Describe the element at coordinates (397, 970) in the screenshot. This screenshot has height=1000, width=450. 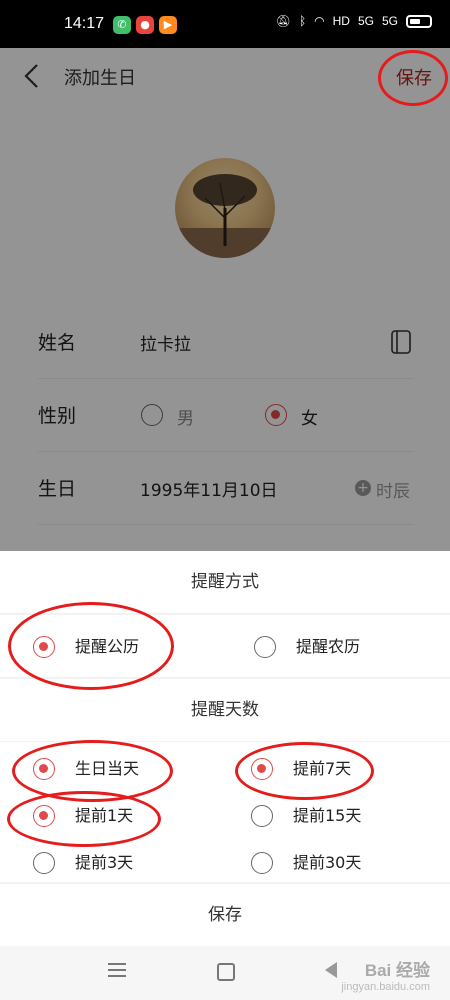
I see `watermark-brand: Bai 经验` at that location.